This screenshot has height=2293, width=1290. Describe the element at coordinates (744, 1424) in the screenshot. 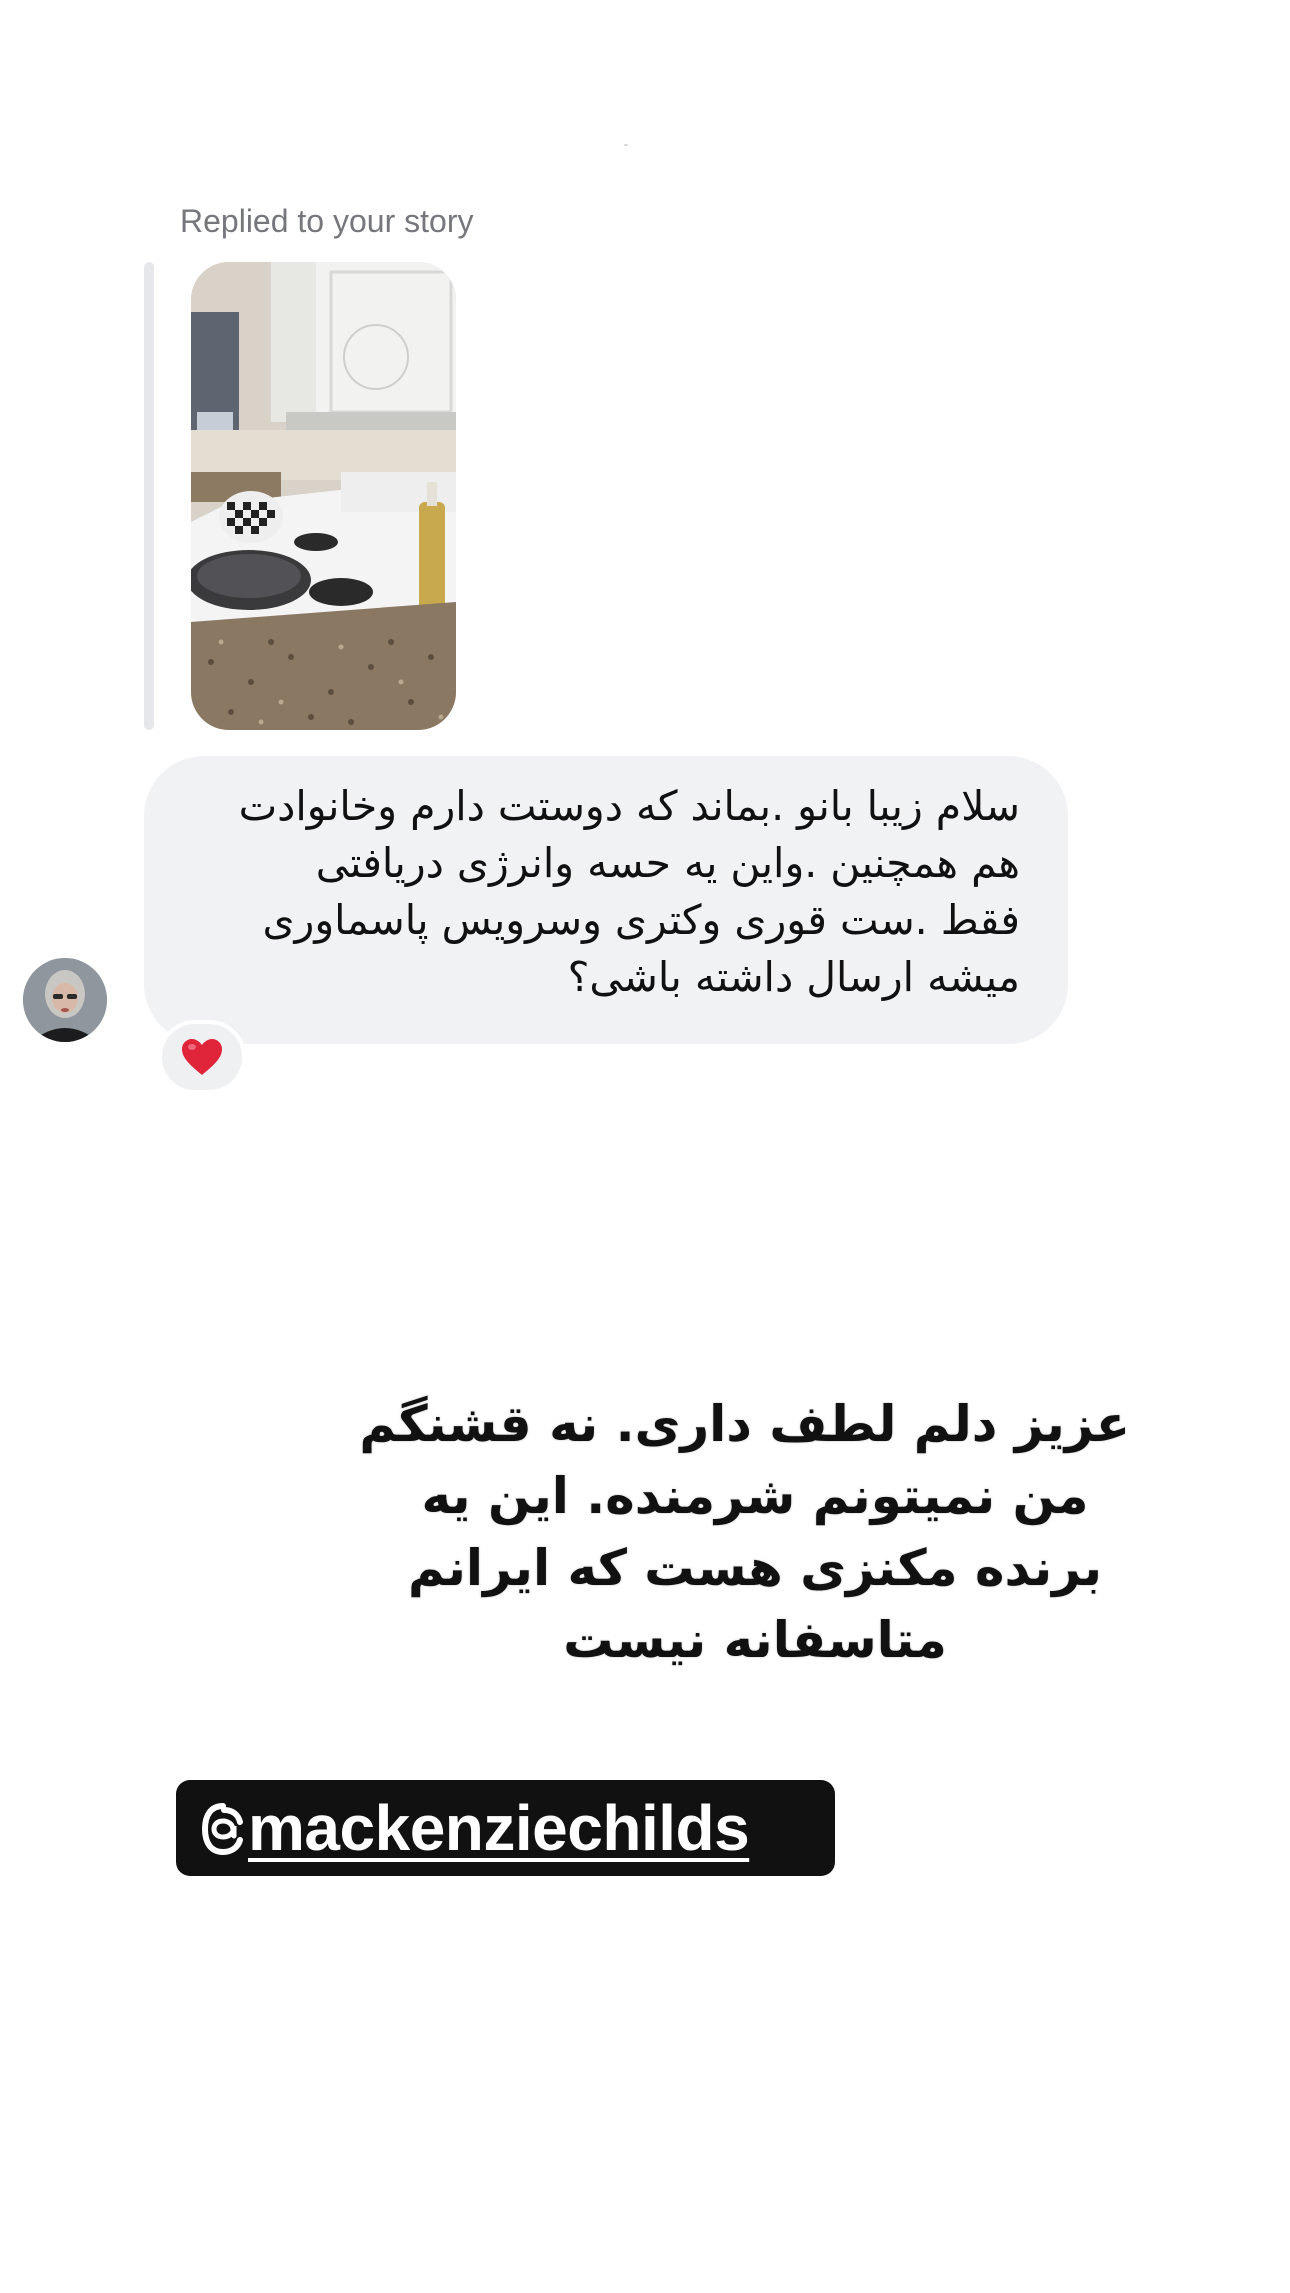

I see `caption-line: عزیز دلم لطف داری. نه قشنگم` at that location.